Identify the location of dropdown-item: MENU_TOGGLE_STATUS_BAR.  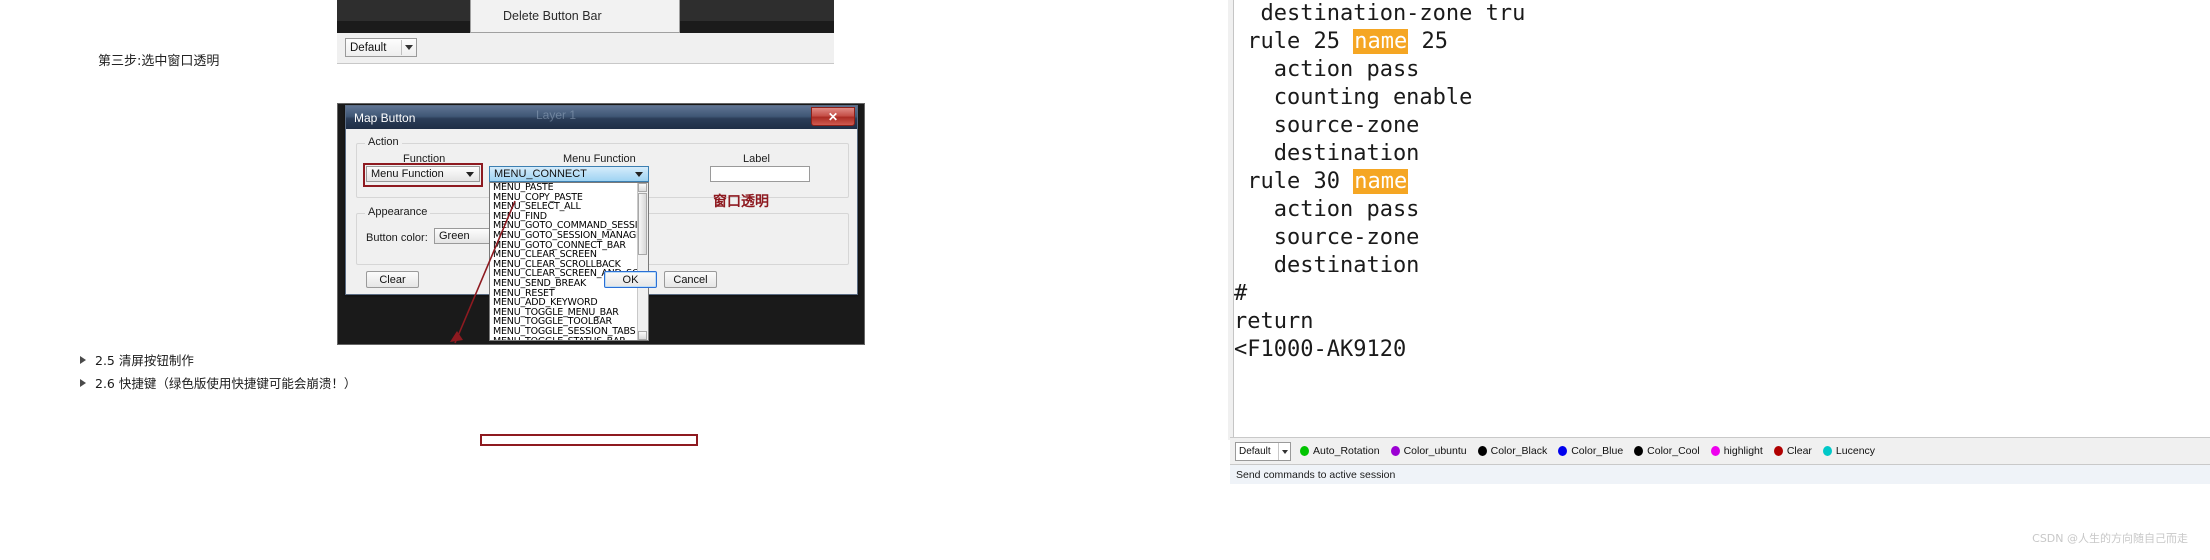
(569, 338).